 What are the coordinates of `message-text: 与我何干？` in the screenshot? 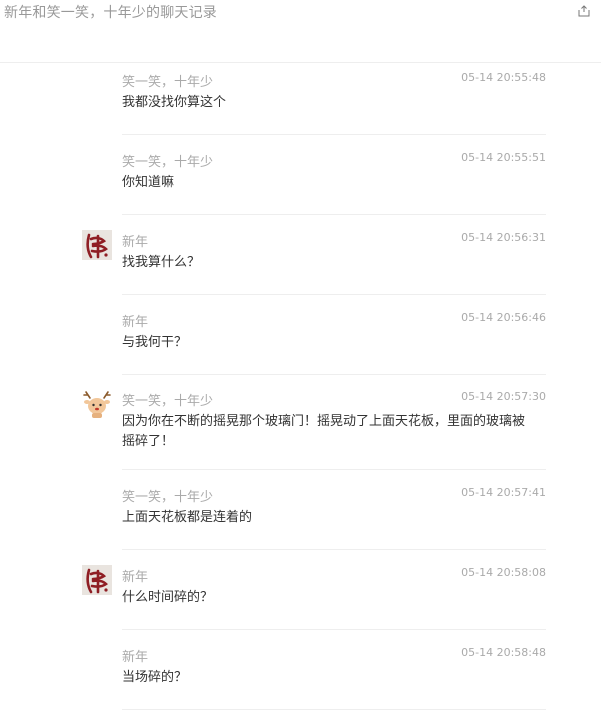 It's located at (155, 342).